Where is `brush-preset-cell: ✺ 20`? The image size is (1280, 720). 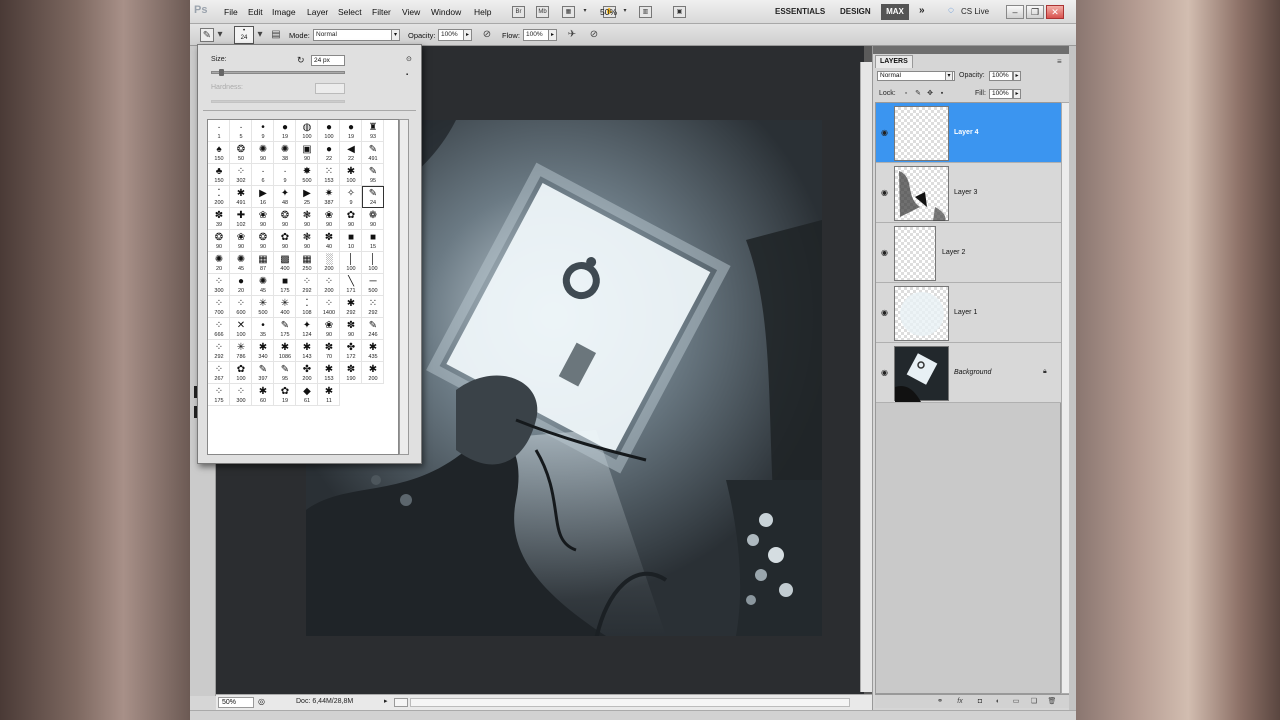 brush-preset-cell: ✺ 20 is located at coordinates (219, 263).